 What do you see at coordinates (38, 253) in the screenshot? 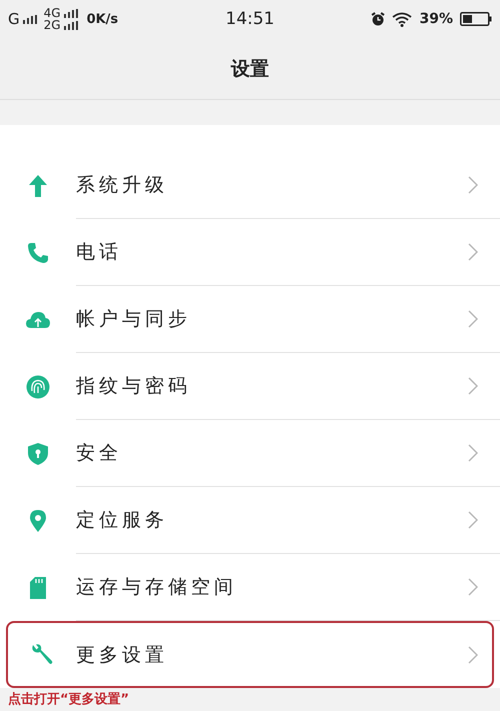
I see `phone-icon` at bounding box center [38, 253].